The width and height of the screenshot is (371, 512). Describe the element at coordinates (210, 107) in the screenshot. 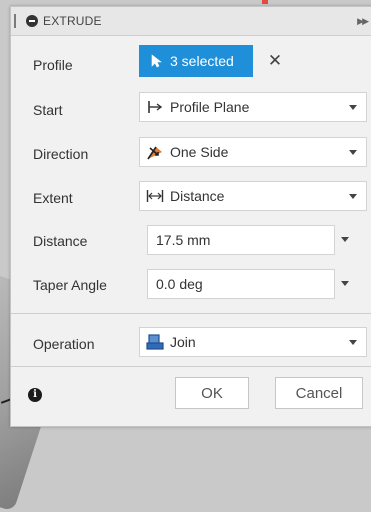

I see `start-value: Profile Plane` at that location.